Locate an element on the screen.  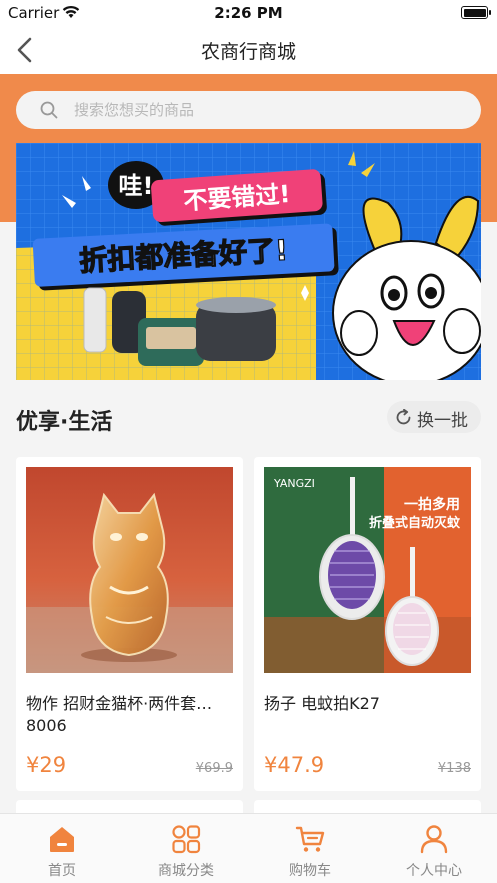
bottom-tab-bar: 首页 商城分类 购物车 个人中心 is located at coordinates (248, 848).